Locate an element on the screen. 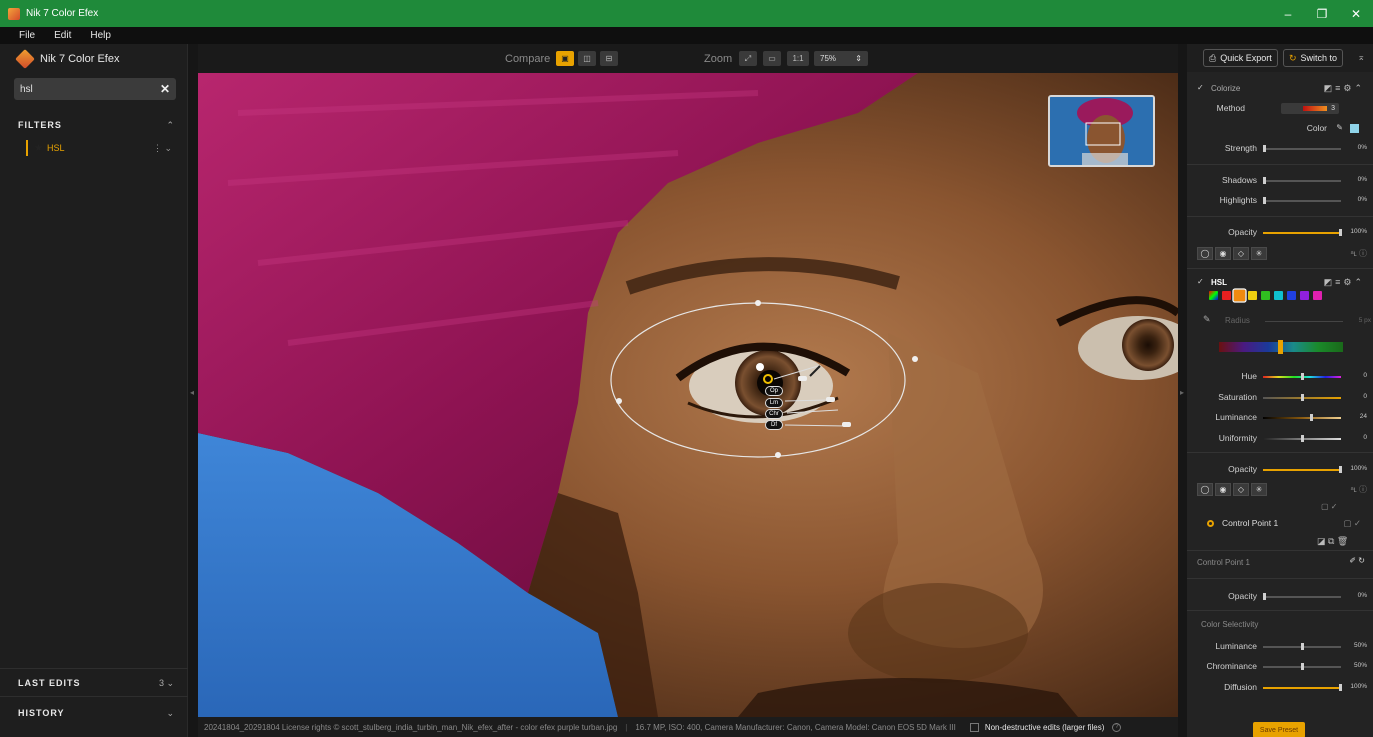 This screenshot has height=737, width=1373. filter-options-icon: ⋮ ⌄ is located at coordinates (162, 148).